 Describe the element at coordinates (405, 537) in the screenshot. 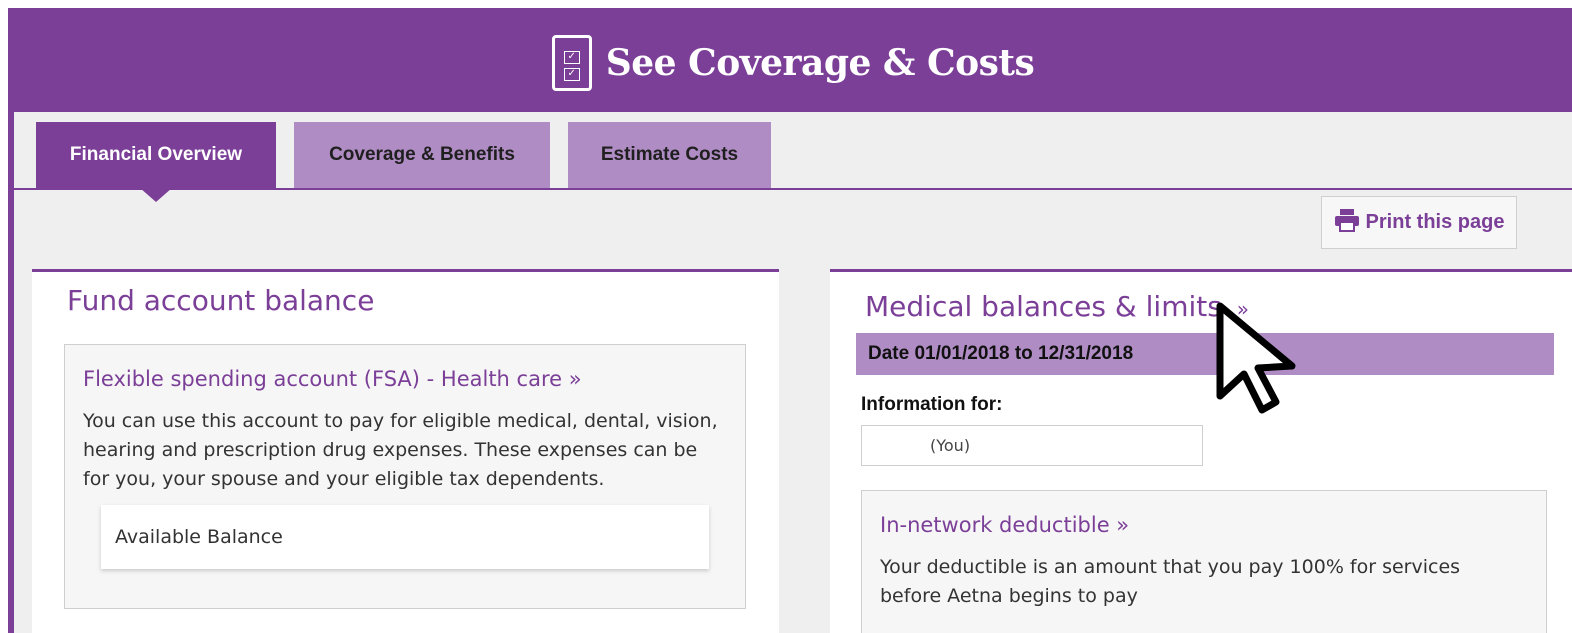

I see `available-balance-box: Available Balance` at that location.